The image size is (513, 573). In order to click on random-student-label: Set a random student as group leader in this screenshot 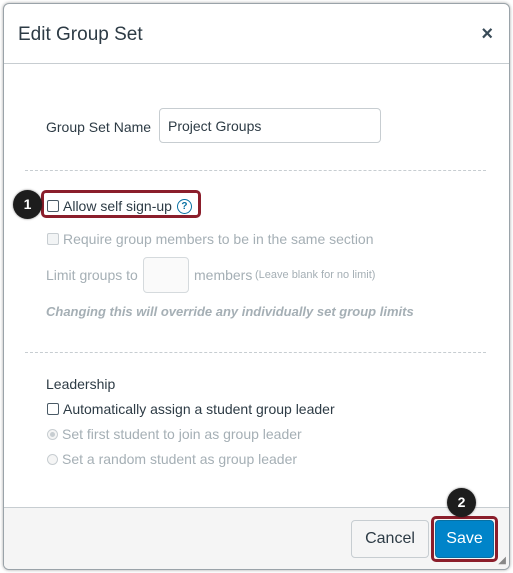, I will do `click(180, 459)`.